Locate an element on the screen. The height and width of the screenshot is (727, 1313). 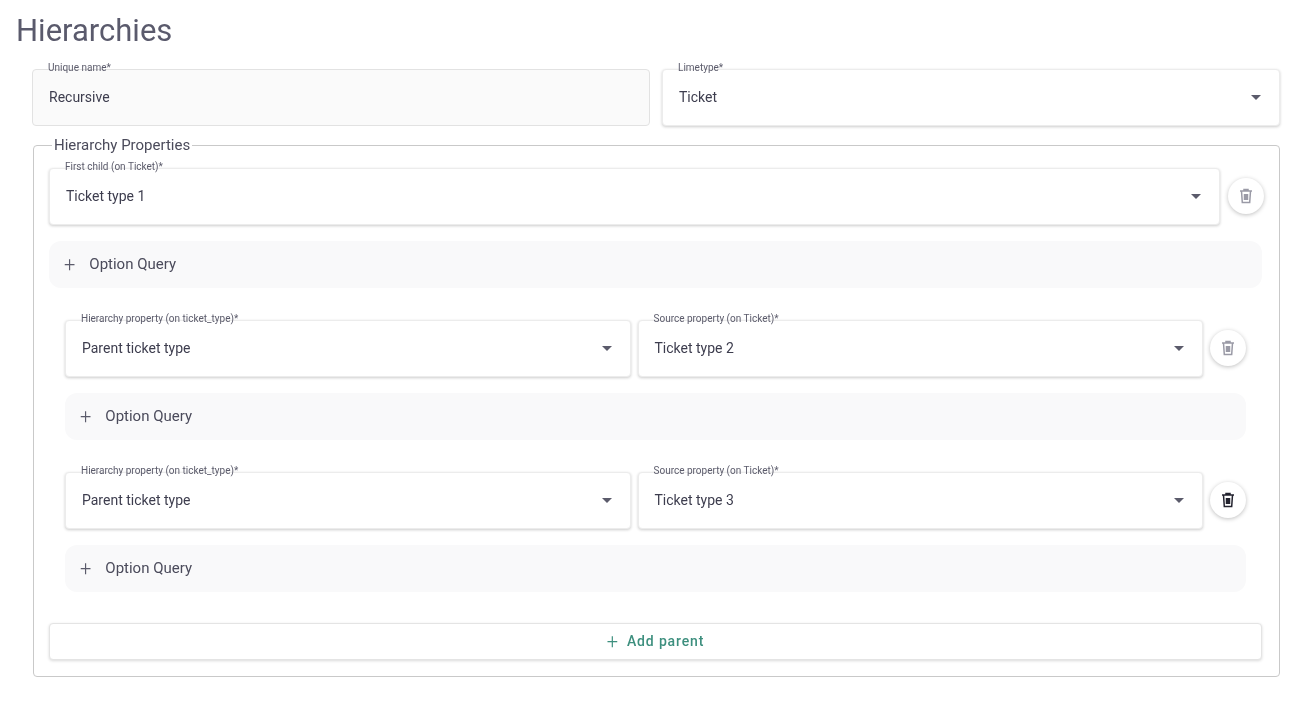
section-legend: Hierarchy Properties is located at coordinates (122, 145).